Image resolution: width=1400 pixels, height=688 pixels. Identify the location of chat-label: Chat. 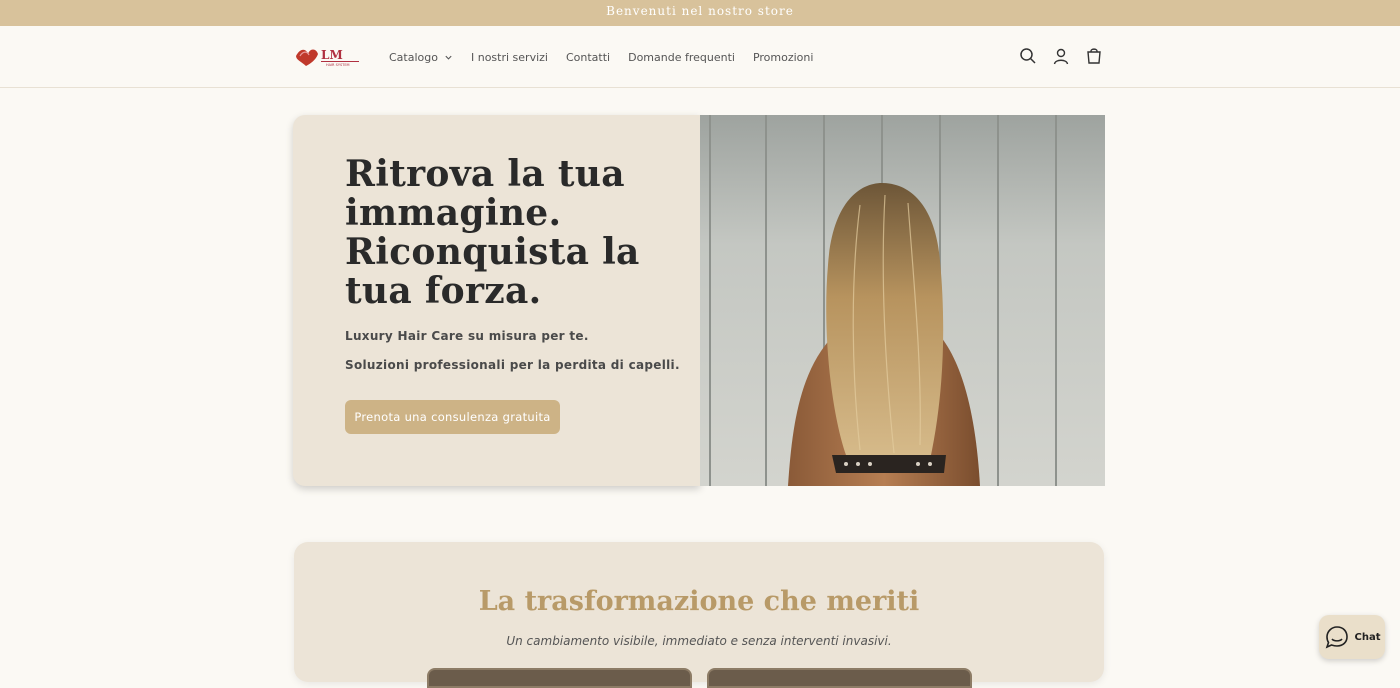
(1367, 637).